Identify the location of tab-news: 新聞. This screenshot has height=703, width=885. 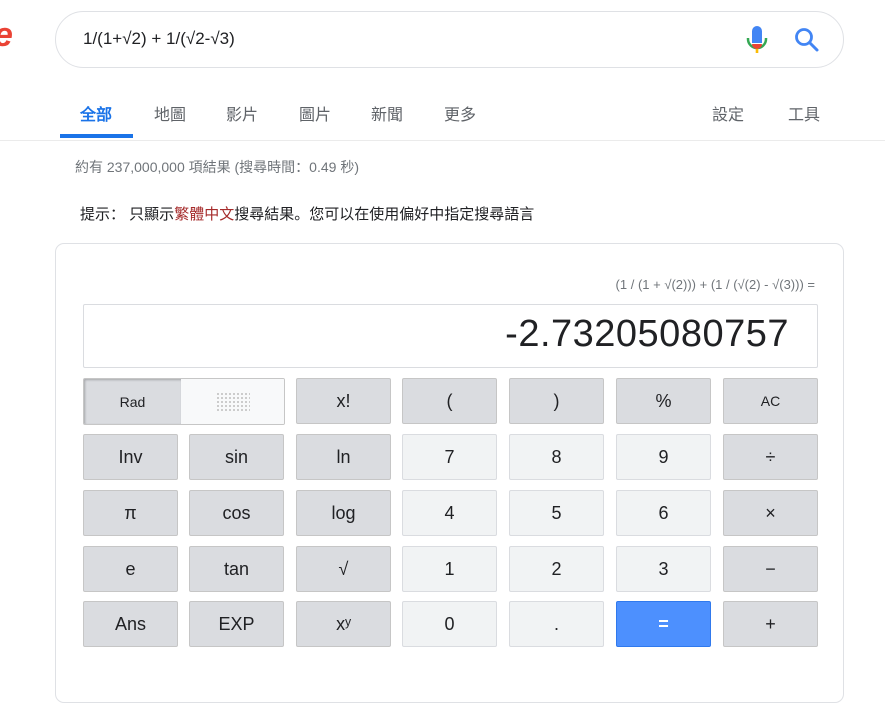
(387, 113).